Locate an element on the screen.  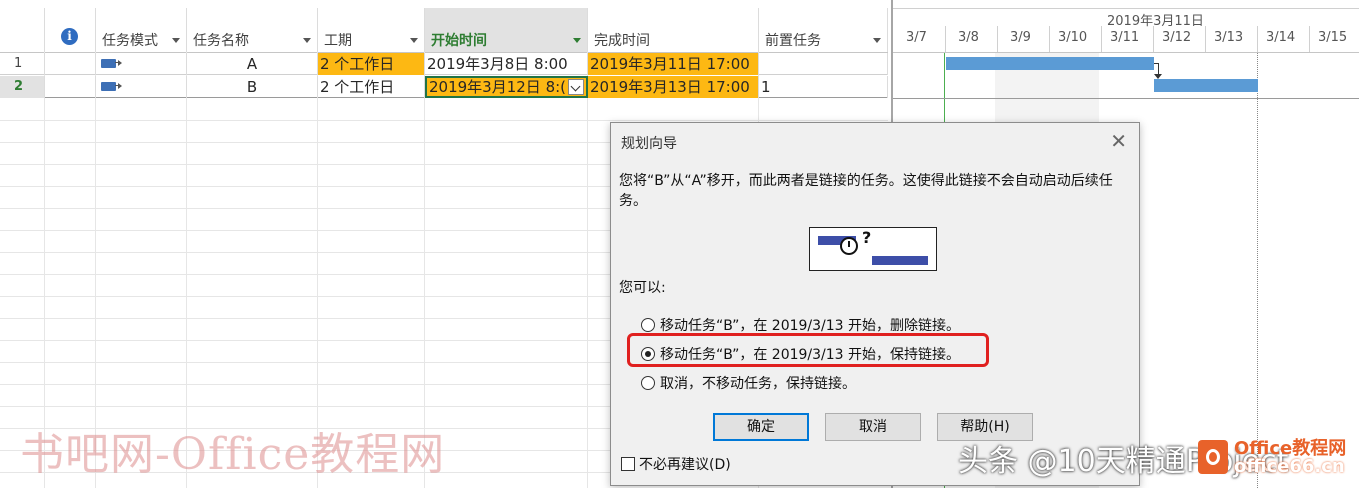
column-label: 工期 is located at coordinates (338, 41).